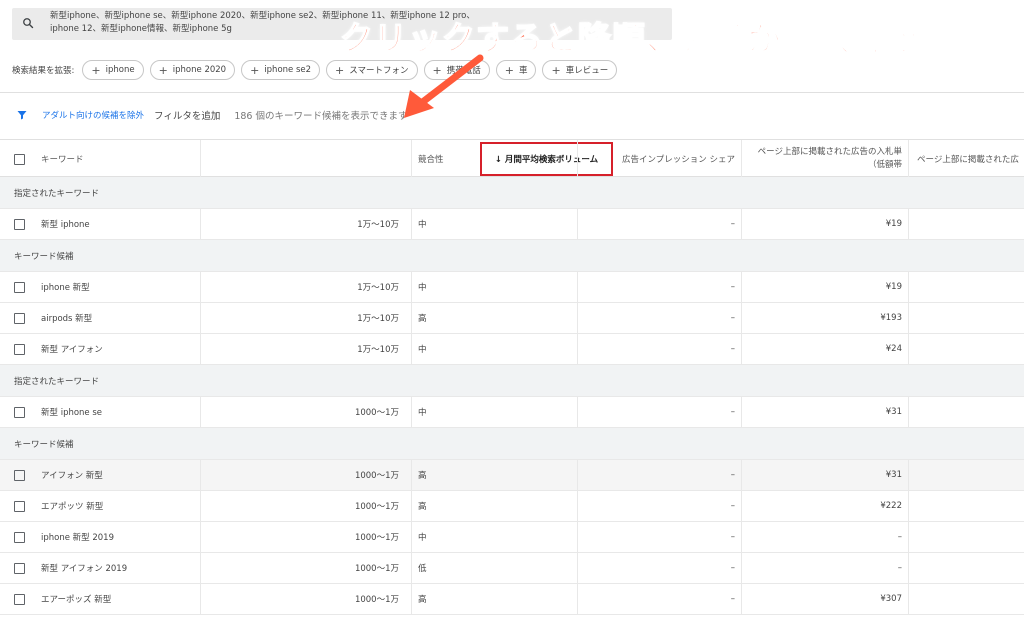 The width and height of the screenshot is (1024, 617). I want to click on keyword-text: 新型 アイフォン, so click(72, 350).